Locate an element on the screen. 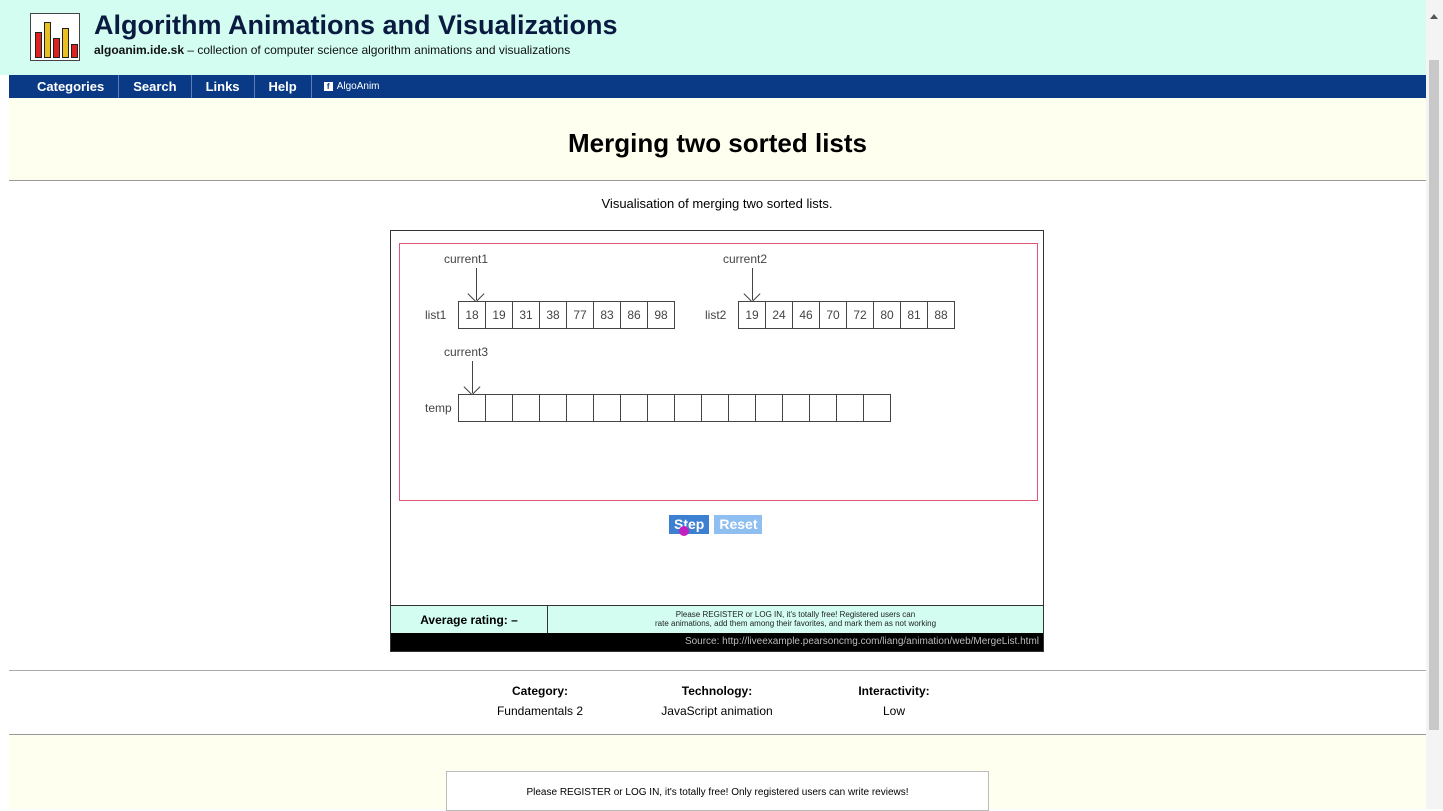 Image resolution: width=1443 pixels, height=811 pixels. list1-cell: 98 is located at coordinates (661, 315).